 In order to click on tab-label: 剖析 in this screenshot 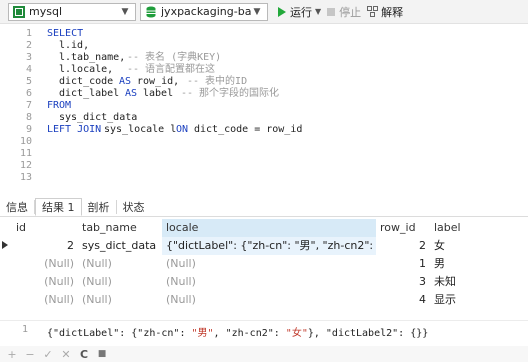, I will do `click(98, 207)`.